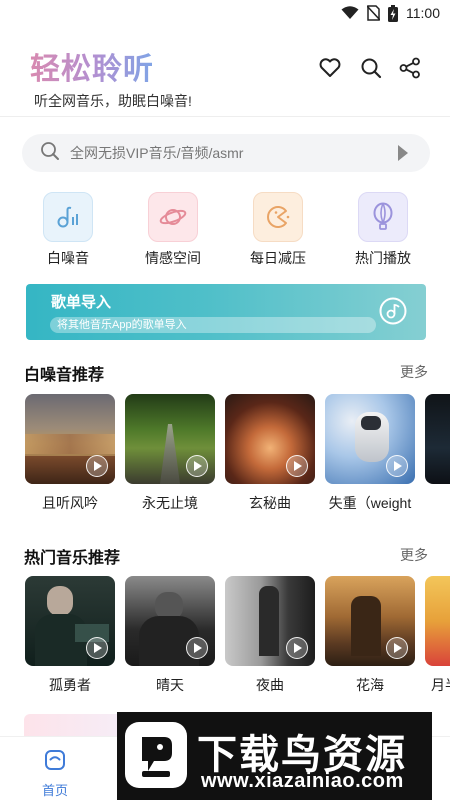  I want to click on music-note-icon, so click(68, 217).